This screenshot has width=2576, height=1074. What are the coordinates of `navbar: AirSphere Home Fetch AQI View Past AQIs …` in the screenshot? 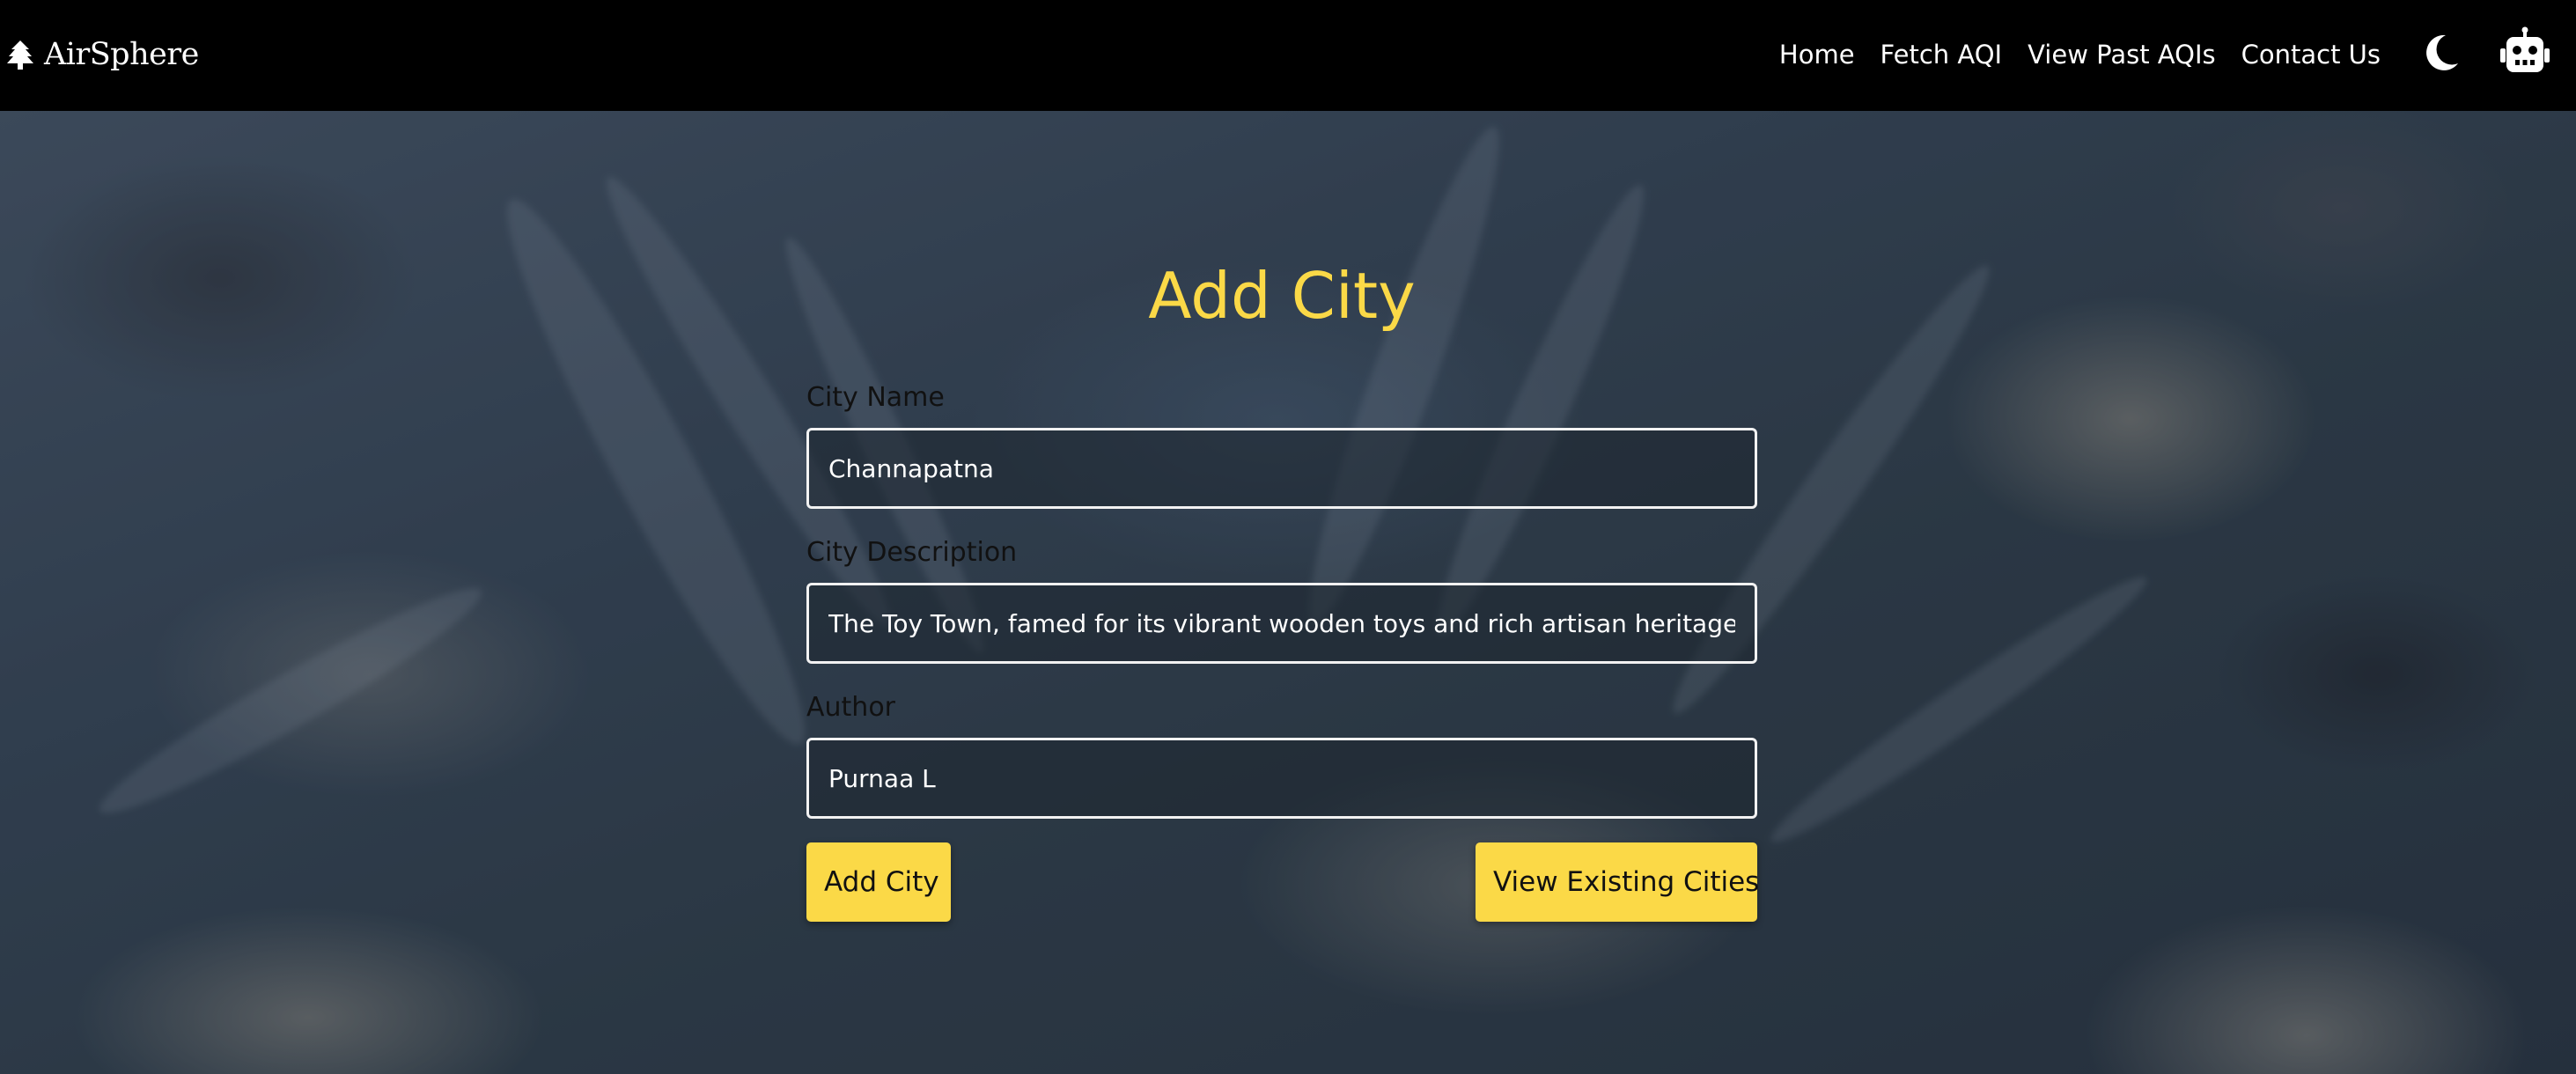 It's located at (1288, 55).